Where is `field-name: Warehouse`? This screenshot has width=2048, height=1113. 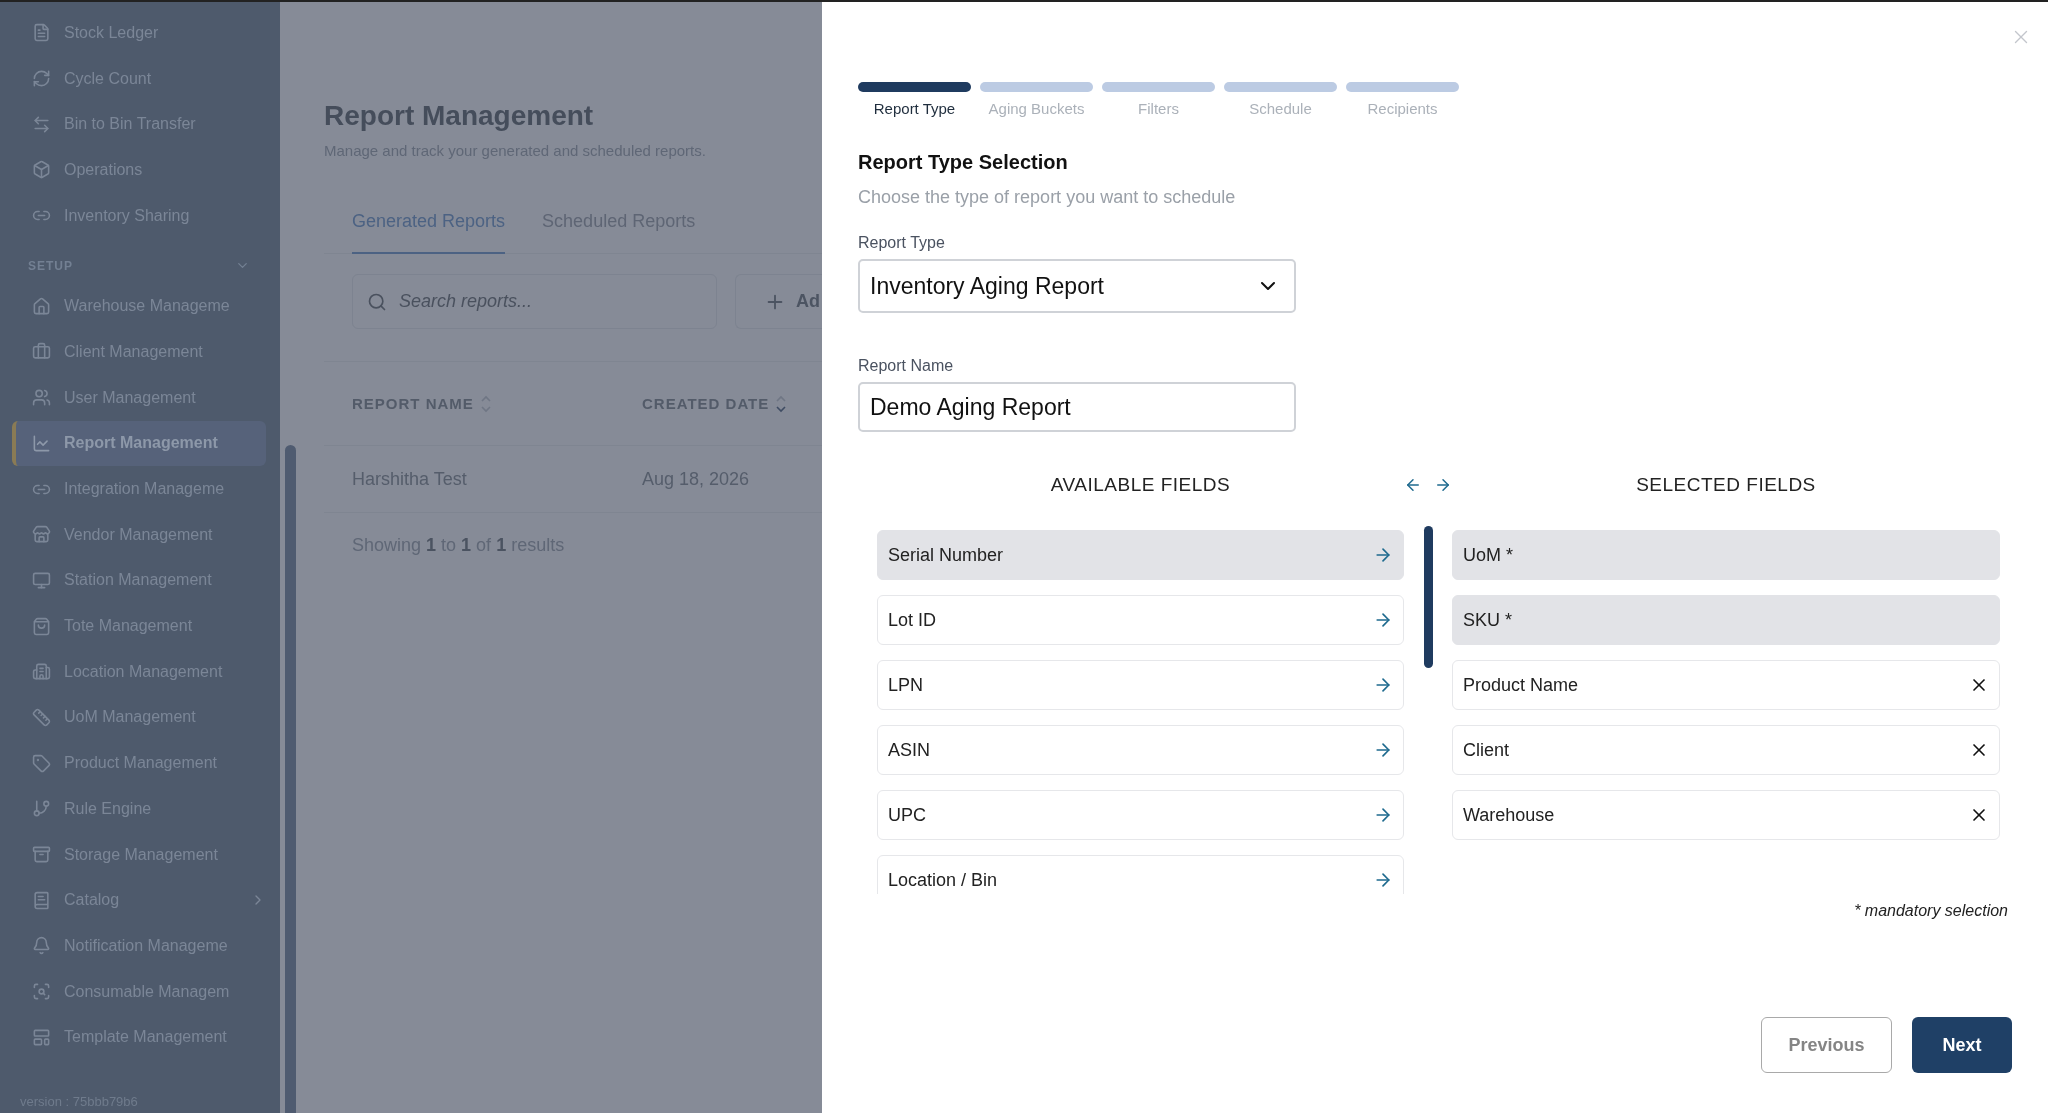
field-name: Warehouse is located at coordinates (1509, 815).